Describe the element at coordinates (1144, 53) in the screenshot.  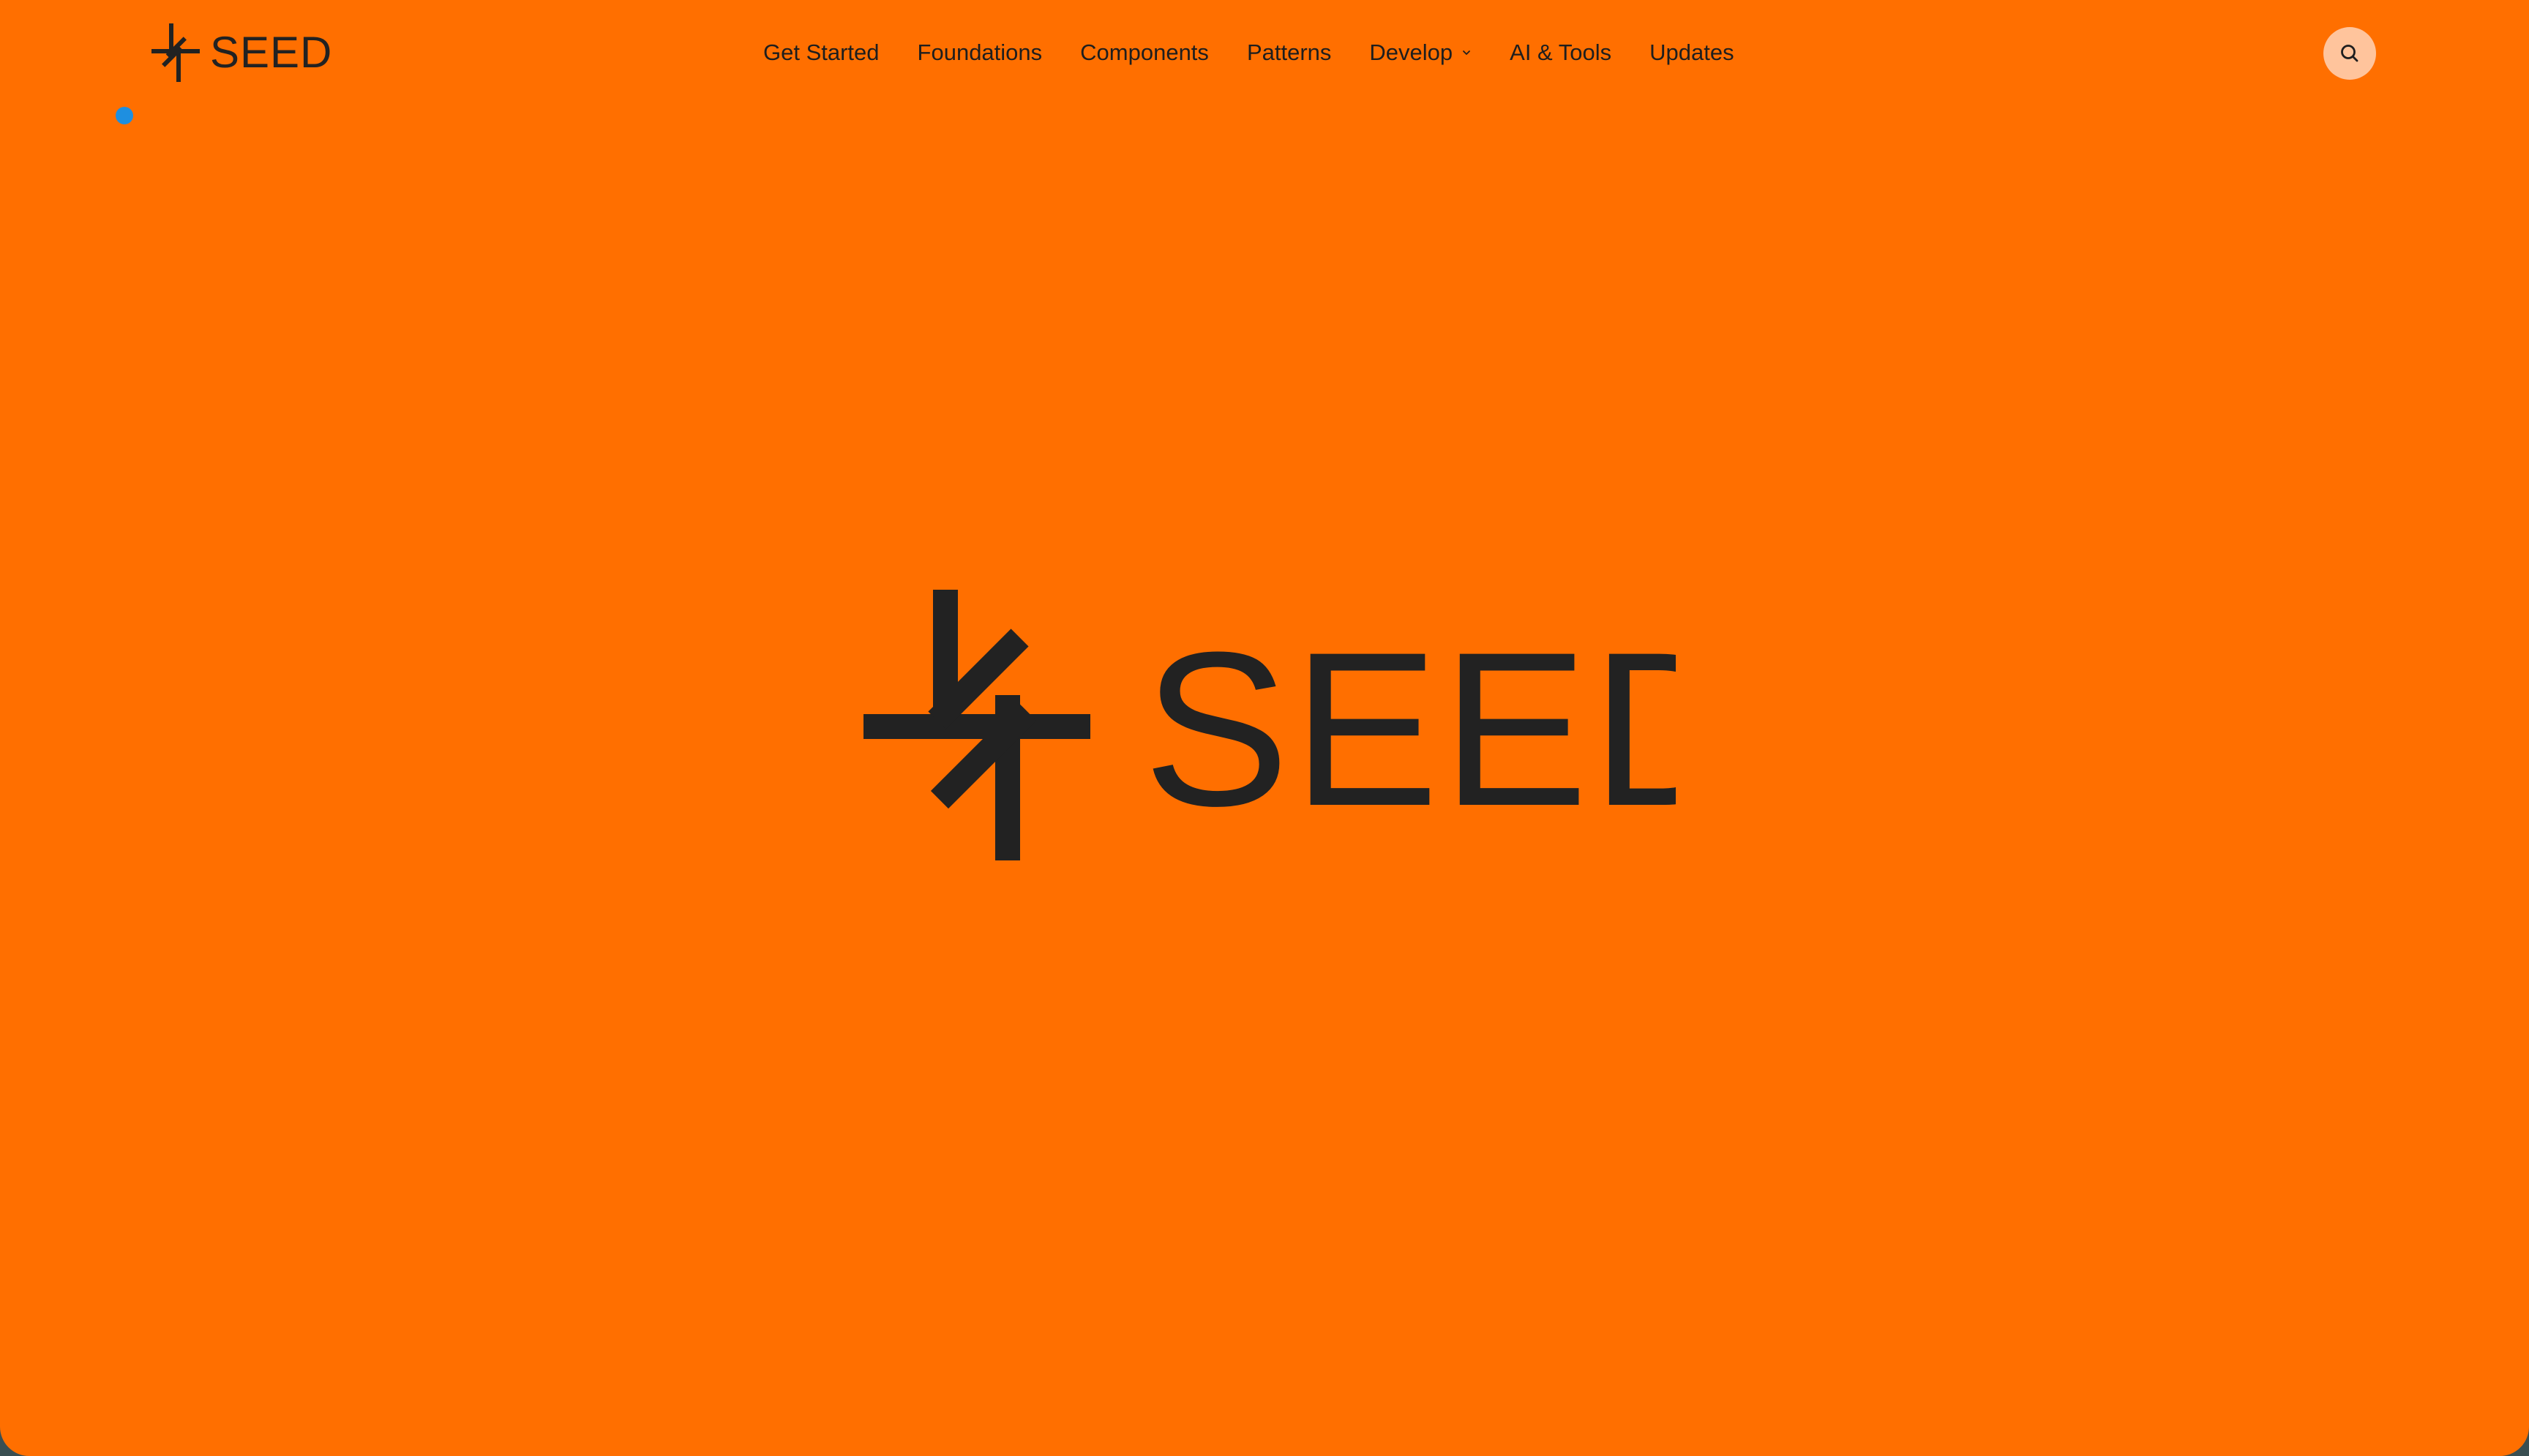
I see `nav-components: Components` at that location.